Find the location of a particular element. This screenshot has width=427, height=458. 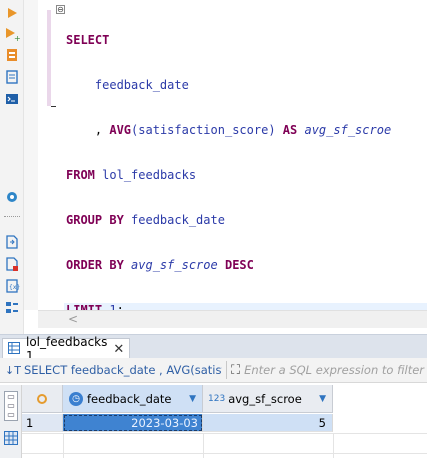

row-number: 1 is located at coordinates (42, 423).